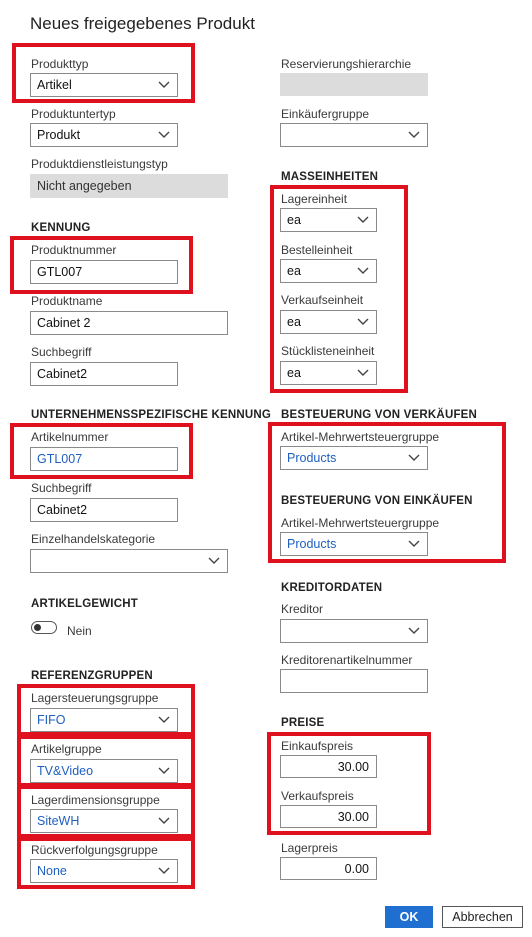  I want to click on artikelgewicht-toggle, so click(44, 627).